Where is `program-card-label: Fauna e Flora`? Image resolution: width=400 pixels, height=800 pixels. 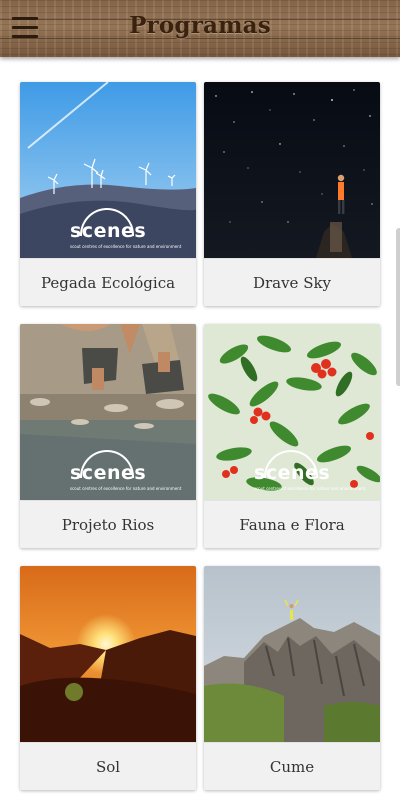 program-card-label: Fauna e Flora is located at coordinates (292, 524).